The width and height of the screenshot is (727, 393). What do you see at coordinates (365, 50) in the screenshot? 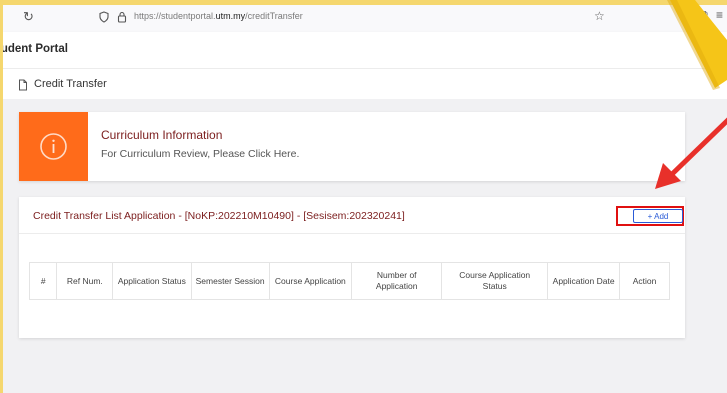
I see `app-header: tudent Portal` at bounding box center [365, 50].